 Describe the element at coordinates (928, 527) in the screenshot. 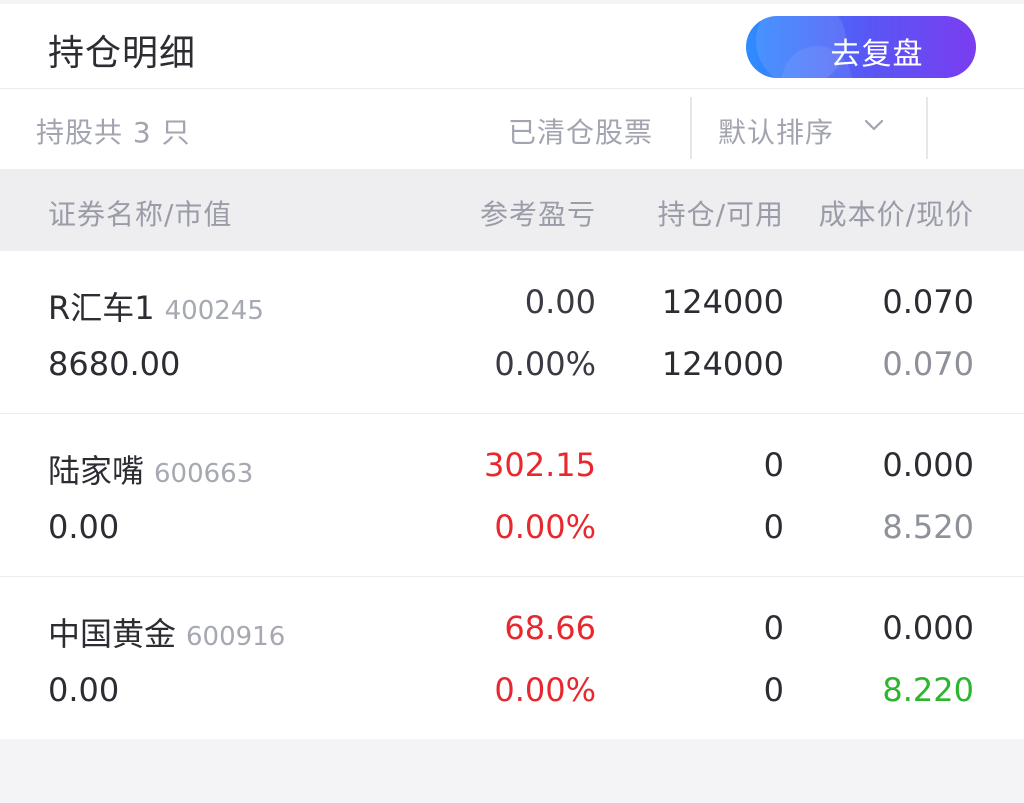

I see `current-price: 8.520` at that location.